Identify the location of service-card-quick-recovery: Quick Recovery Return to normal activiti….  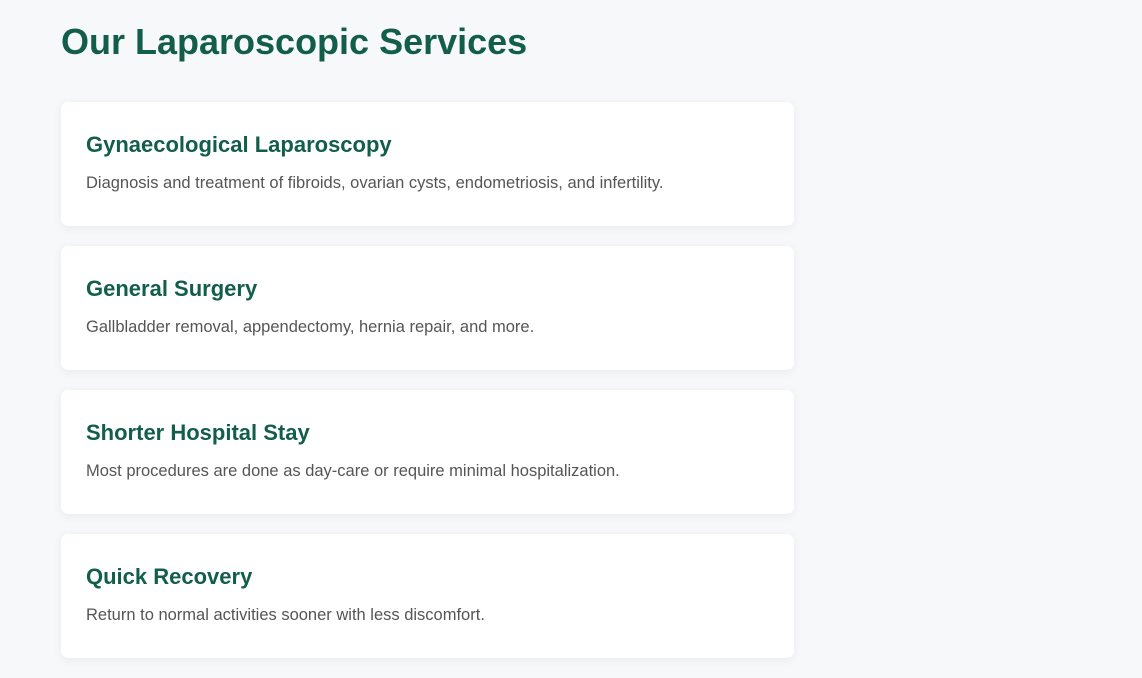
(427, 596).